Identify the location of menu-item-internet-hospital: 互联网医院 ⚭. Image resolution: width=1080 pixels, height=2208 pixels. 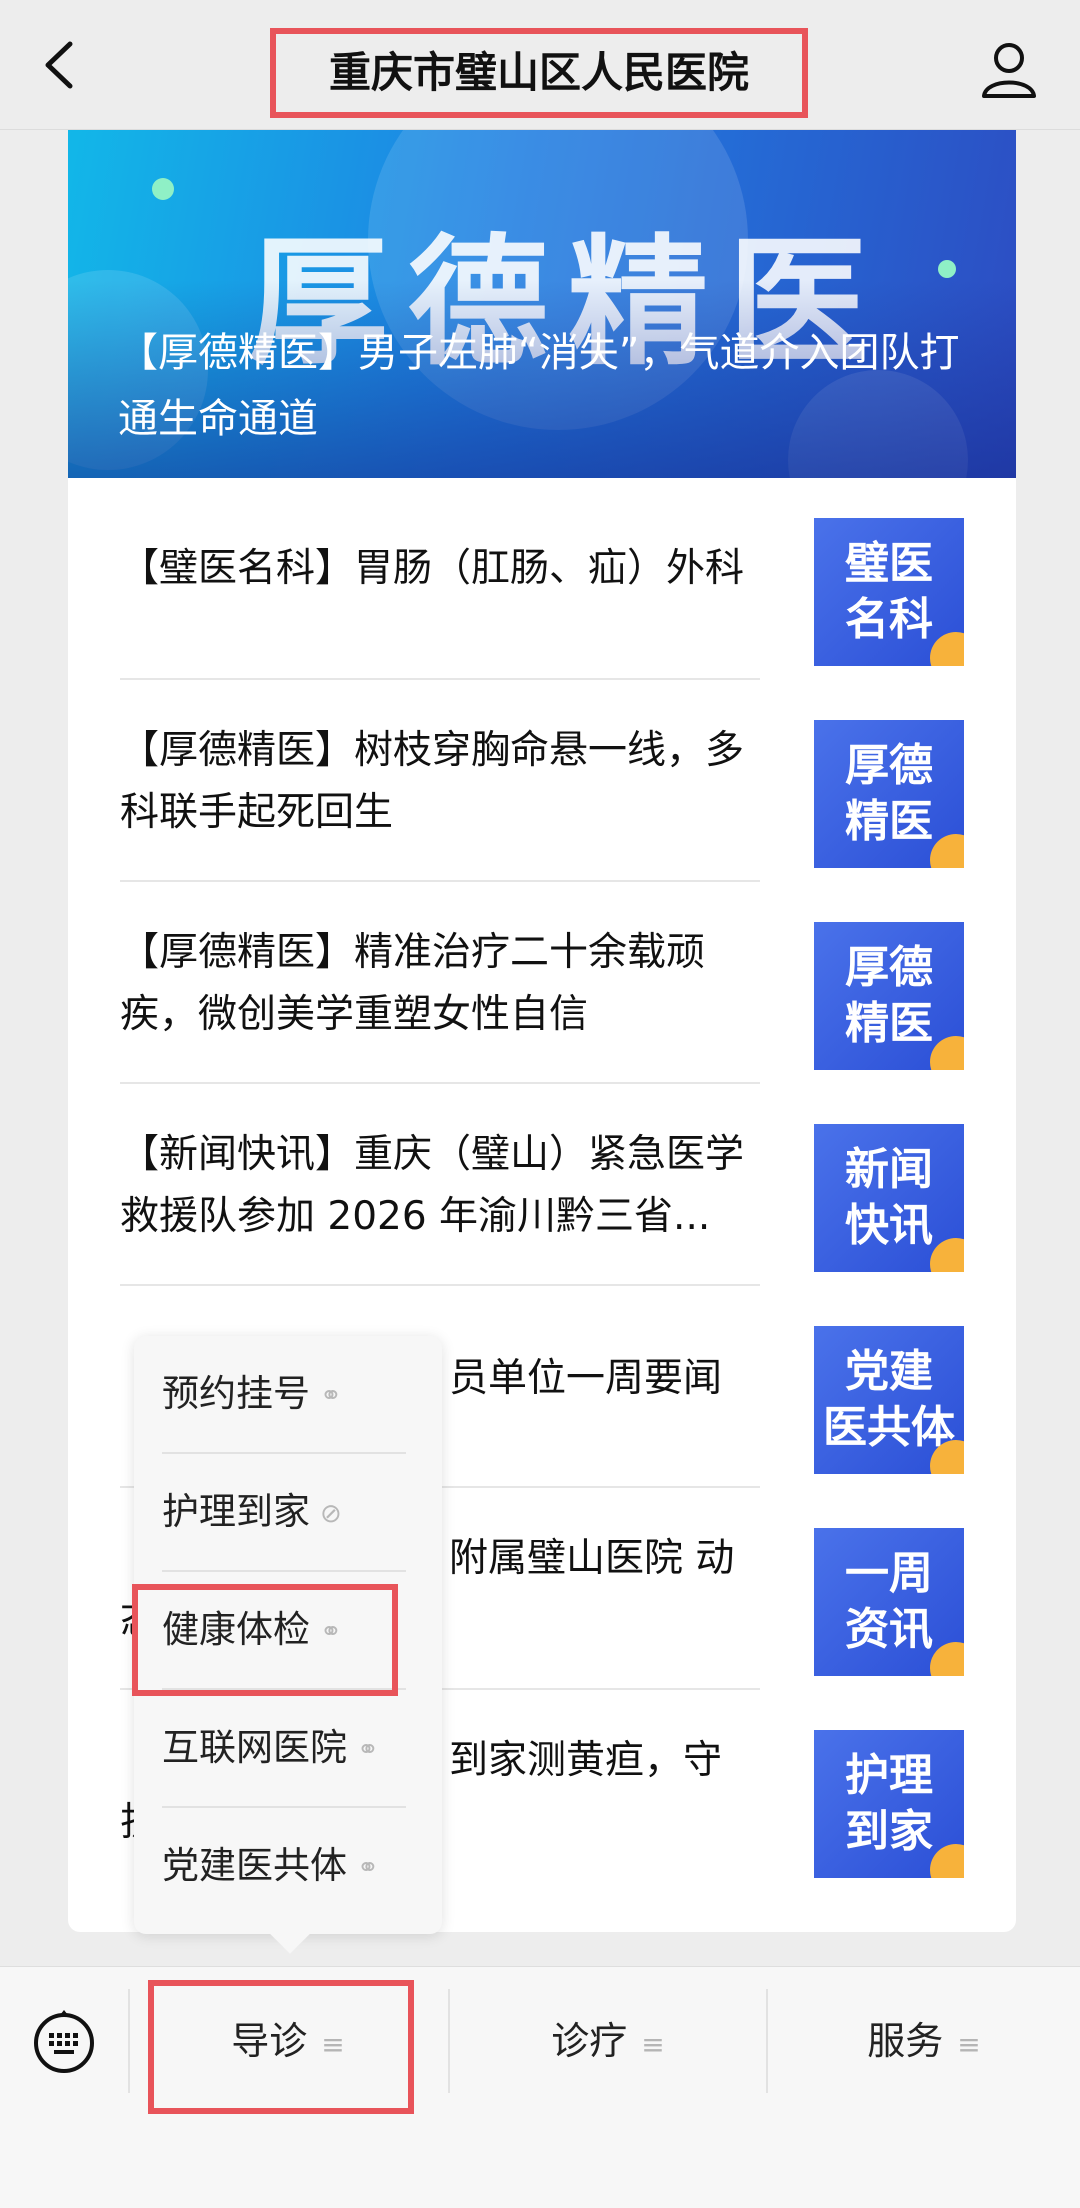
(284, 1748).